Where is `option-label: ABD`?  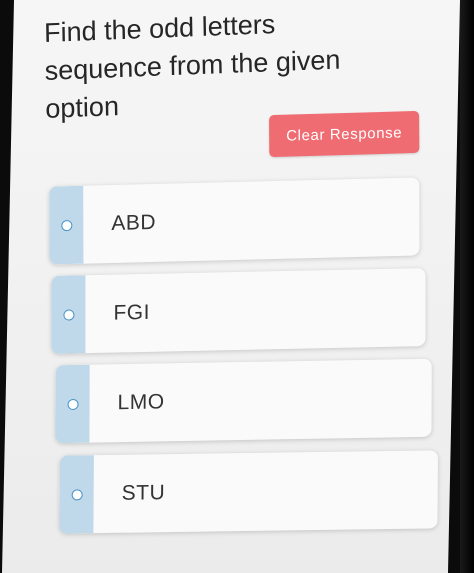
option-label: ABD is located at coordinates (134, 223).